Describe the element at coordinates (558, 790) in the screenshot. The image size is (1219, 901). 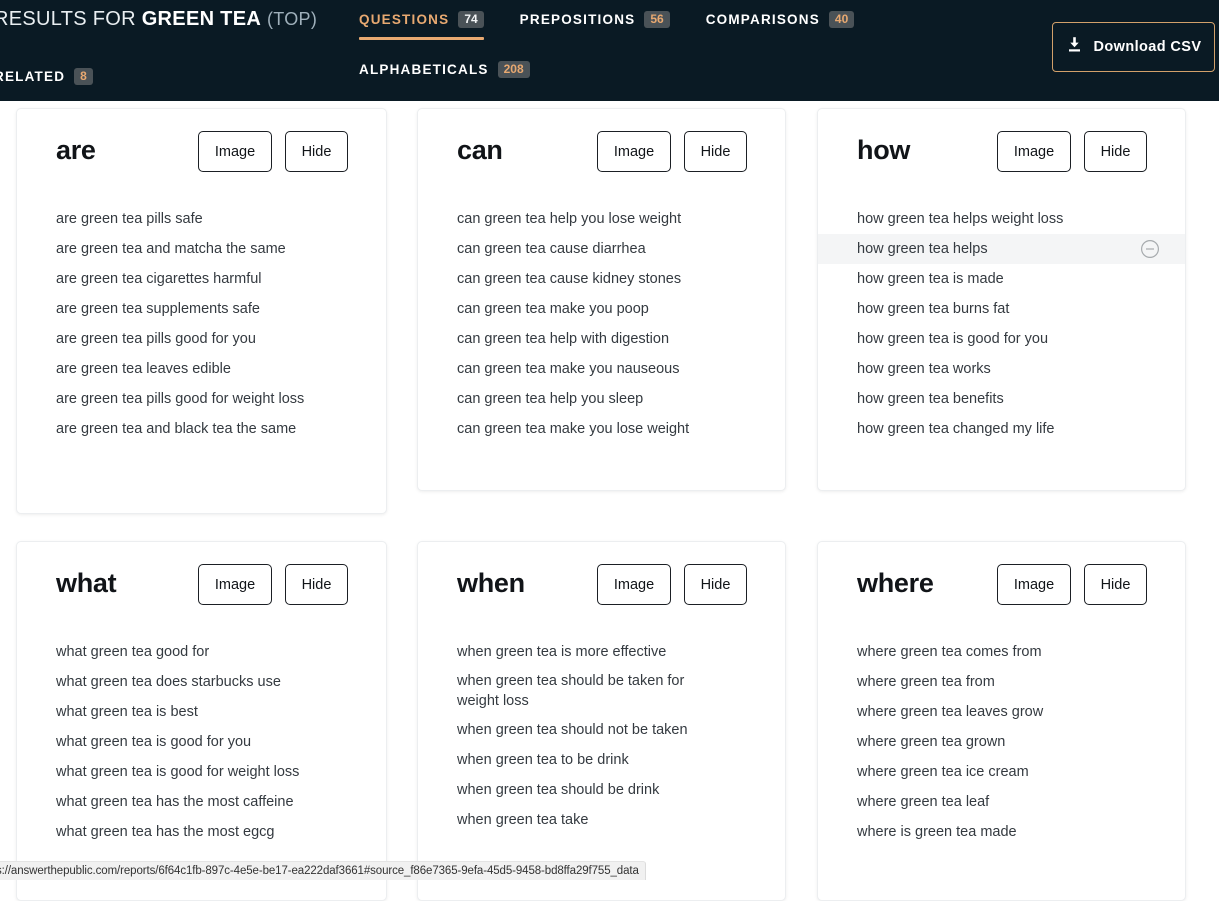
I see `keyword-text: when green tea should be drink` at that location.